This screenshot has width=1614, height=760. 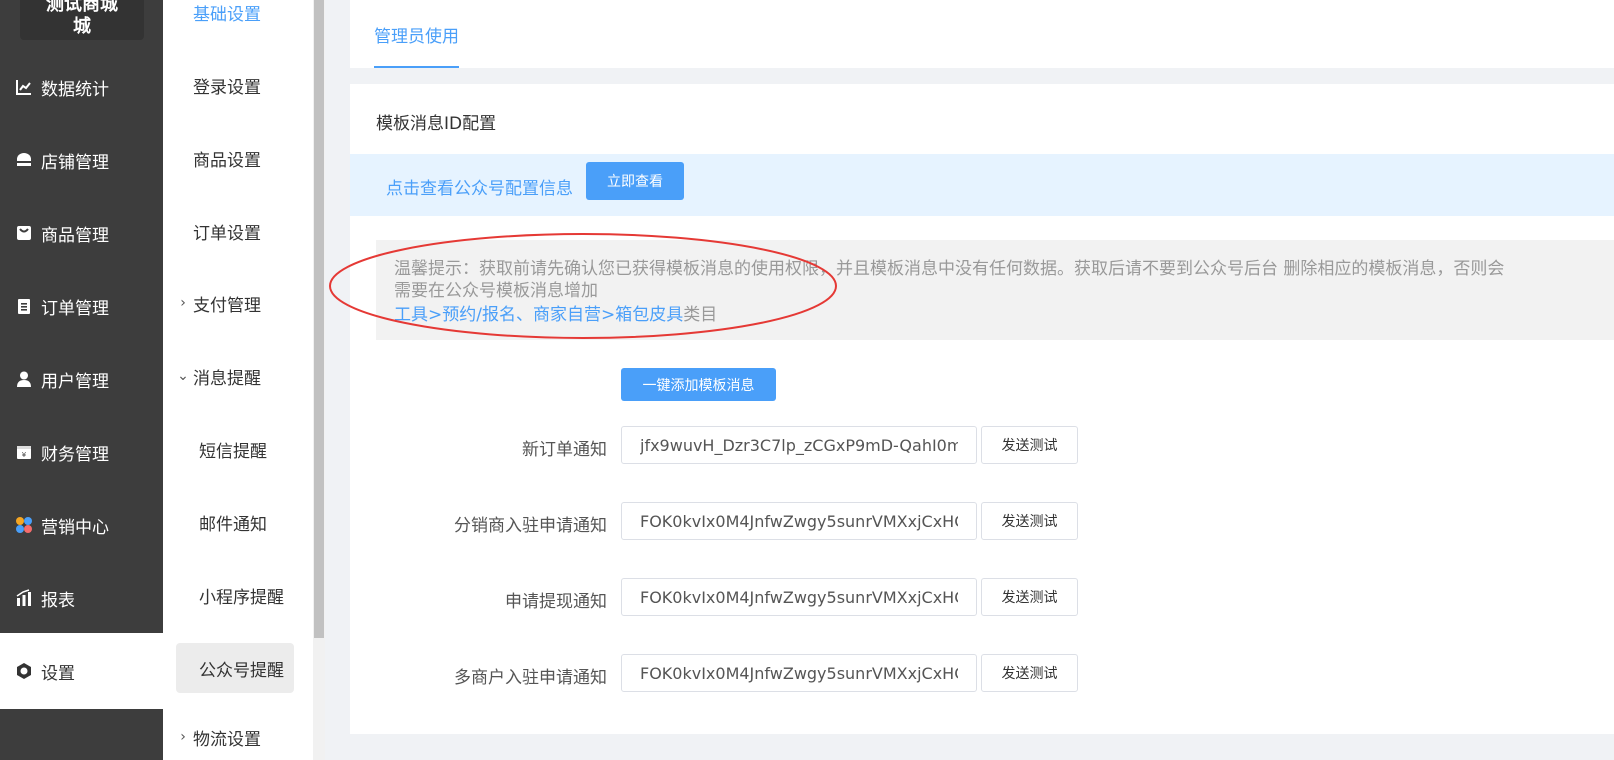 I want to click on submenu-email: 邮件通知, so click(x=238, y=522).